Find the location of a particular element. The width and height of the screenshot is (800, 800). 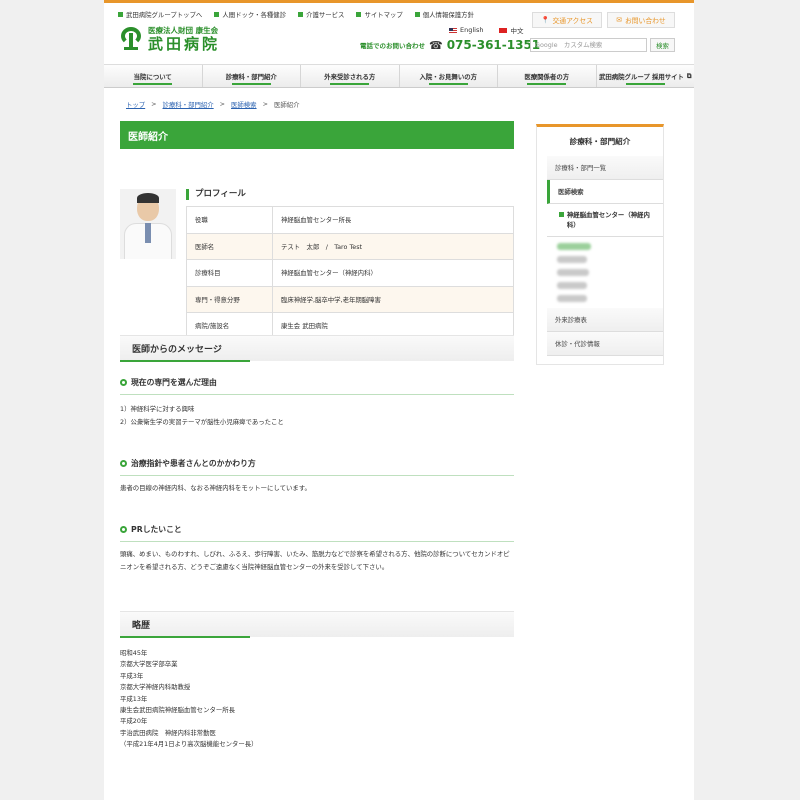

sidebar-item-department-list: 診療科・部門一覧 is located at coordinates (605, 168).